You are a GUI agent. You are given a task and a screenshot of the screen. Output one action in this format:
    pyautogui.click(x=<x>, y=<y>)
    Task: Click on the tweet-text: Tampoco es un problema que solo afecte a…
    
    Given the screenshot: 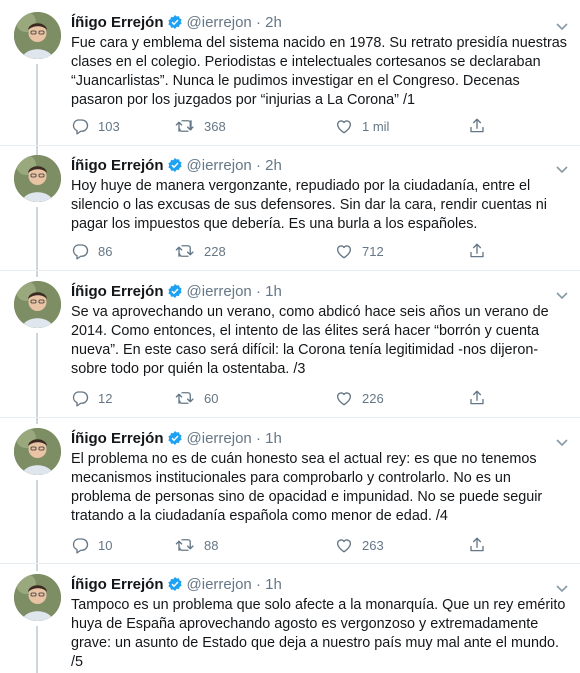 What is the action you would take?
    pyautogui.click(x=318, y=633)
    